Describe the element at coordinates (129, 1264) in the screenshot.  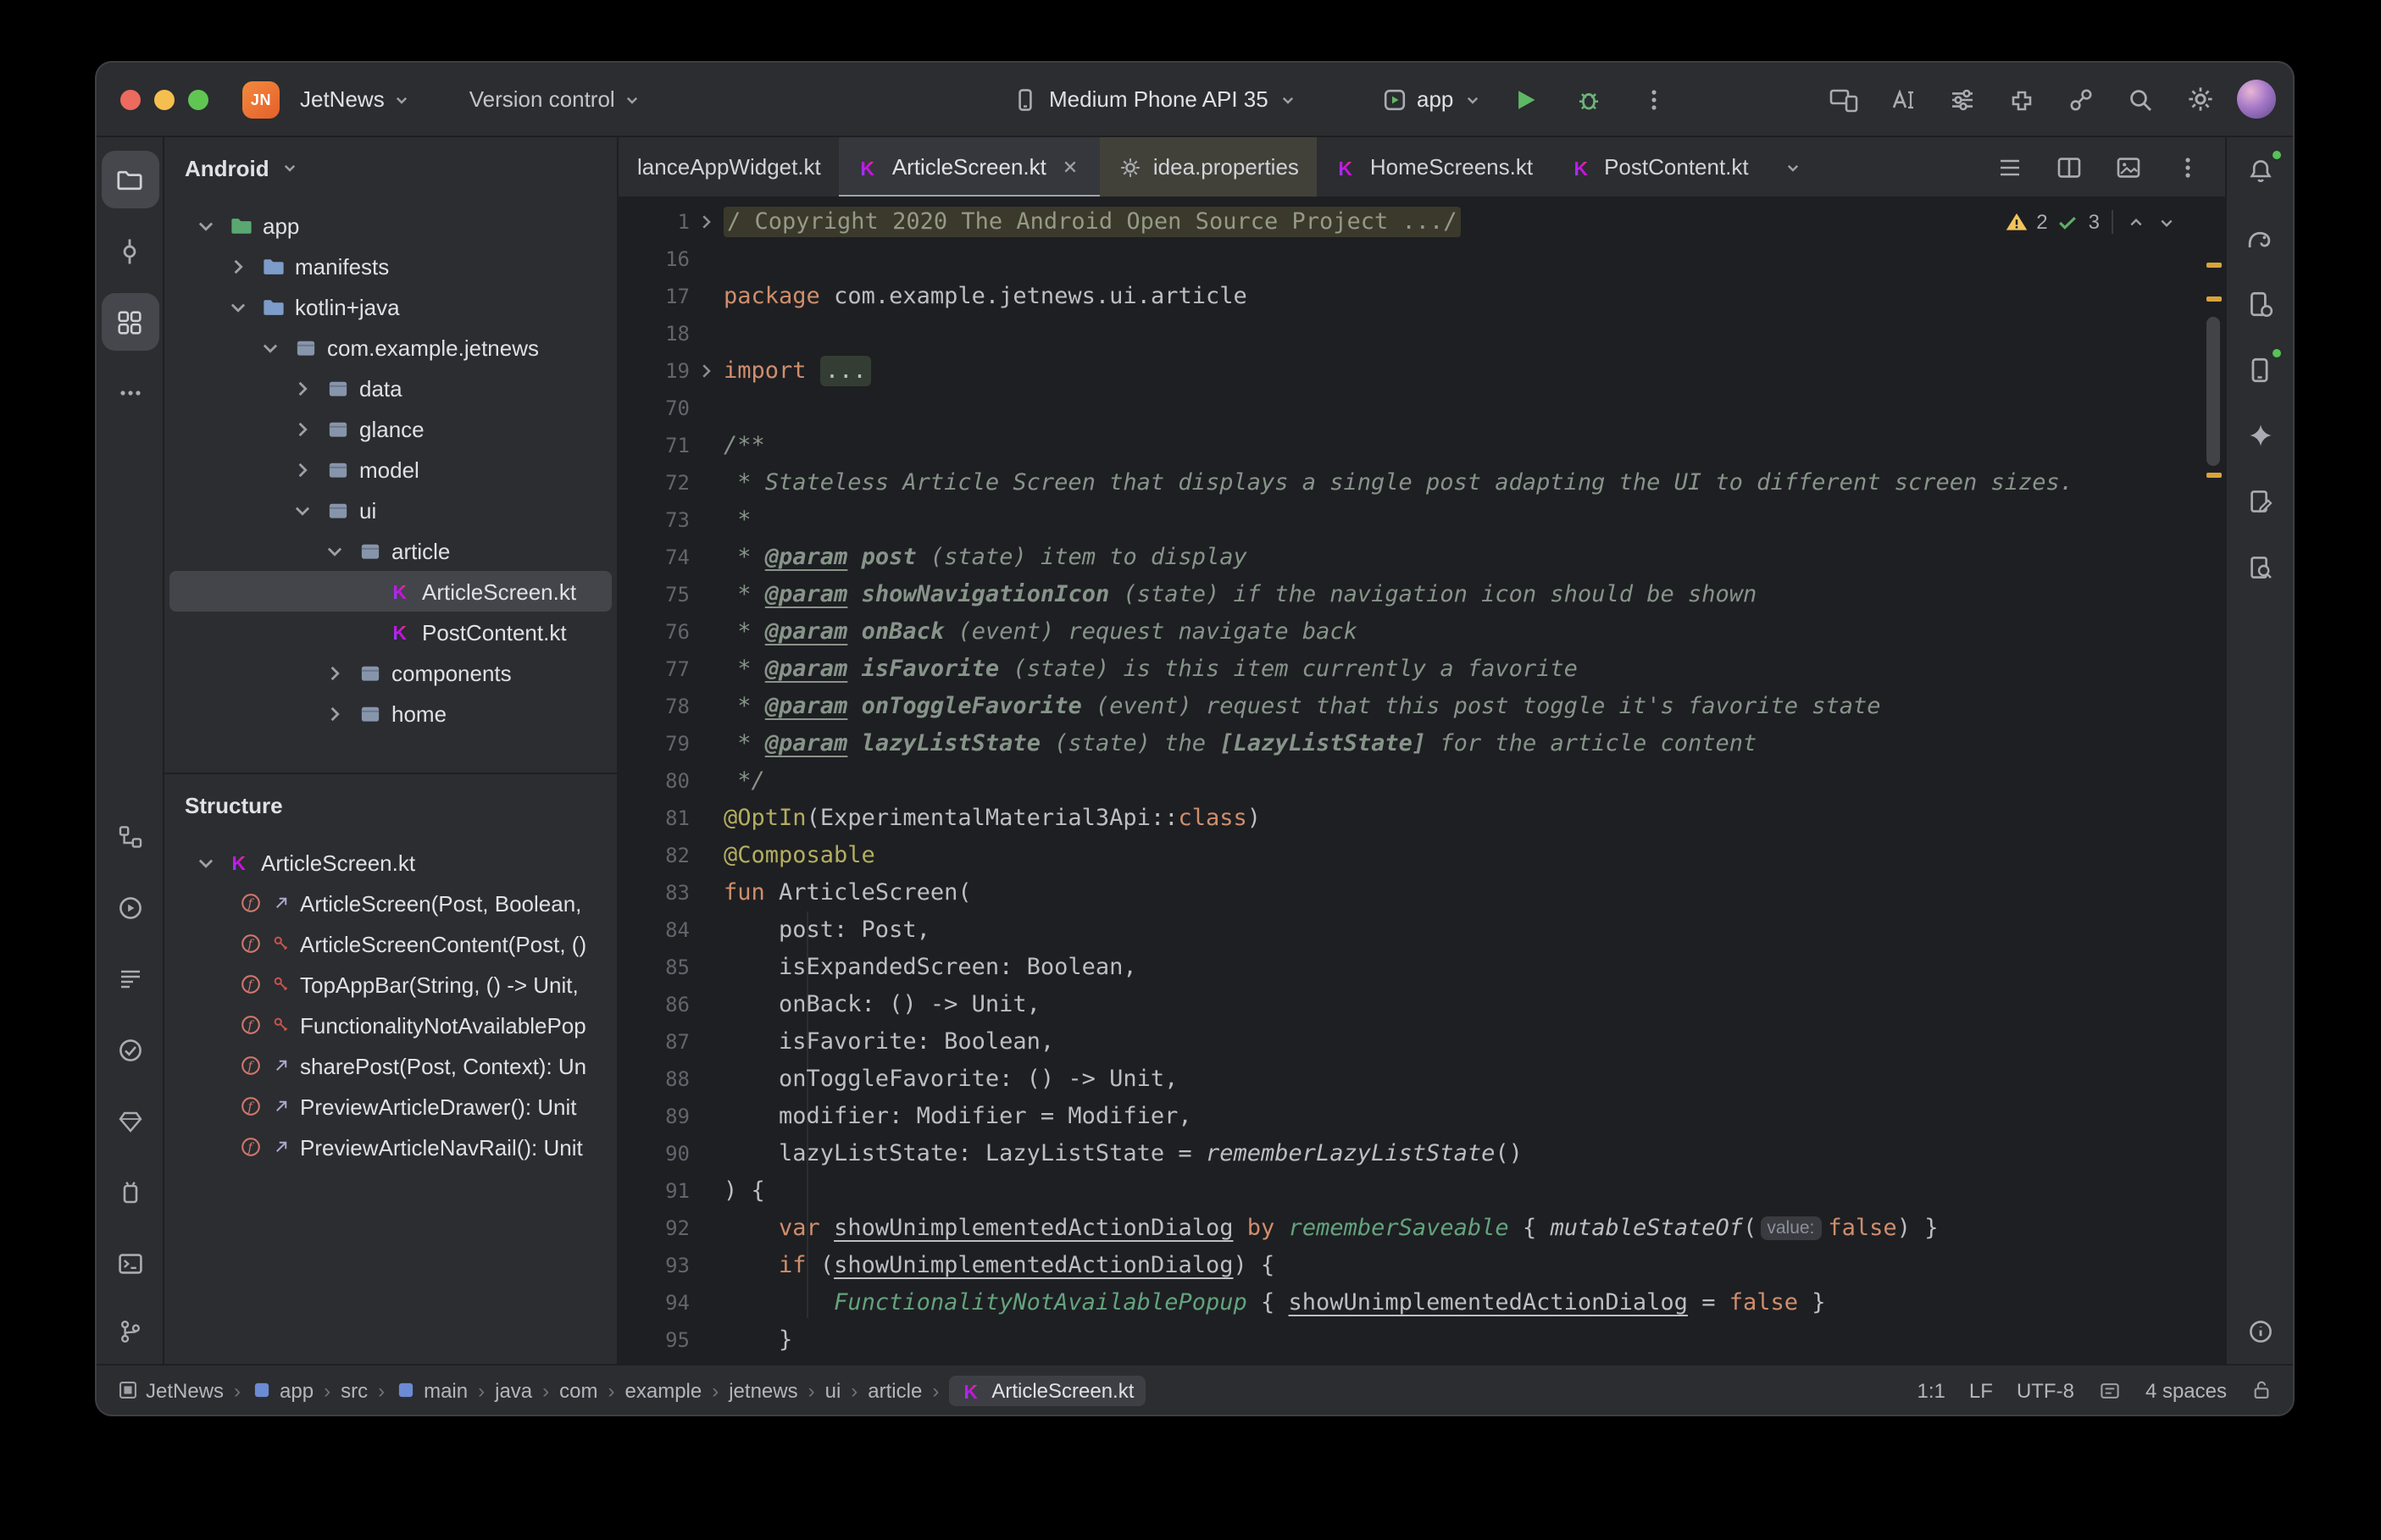
I see `terminal-tool-button` at that location.